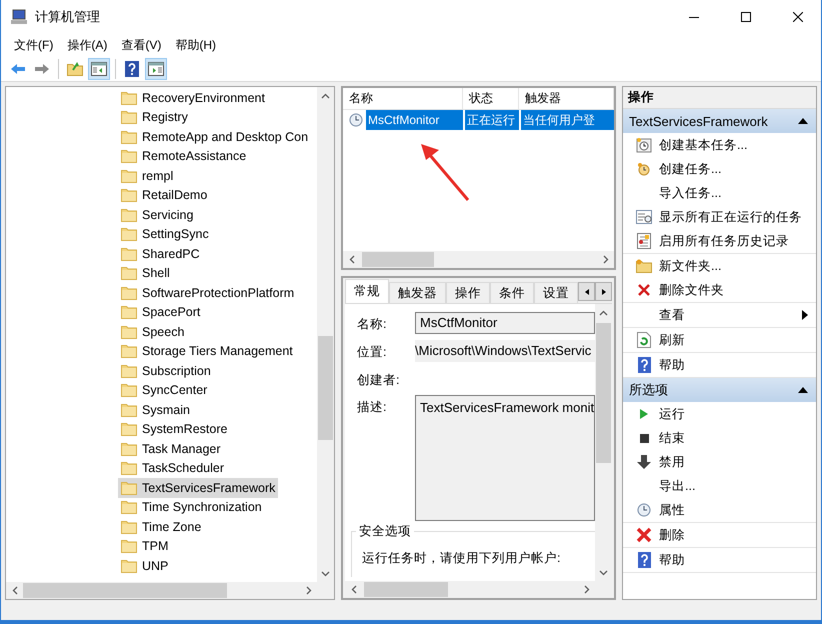  I want to click on tree-item: TaskScheduler, so click(172, 468).